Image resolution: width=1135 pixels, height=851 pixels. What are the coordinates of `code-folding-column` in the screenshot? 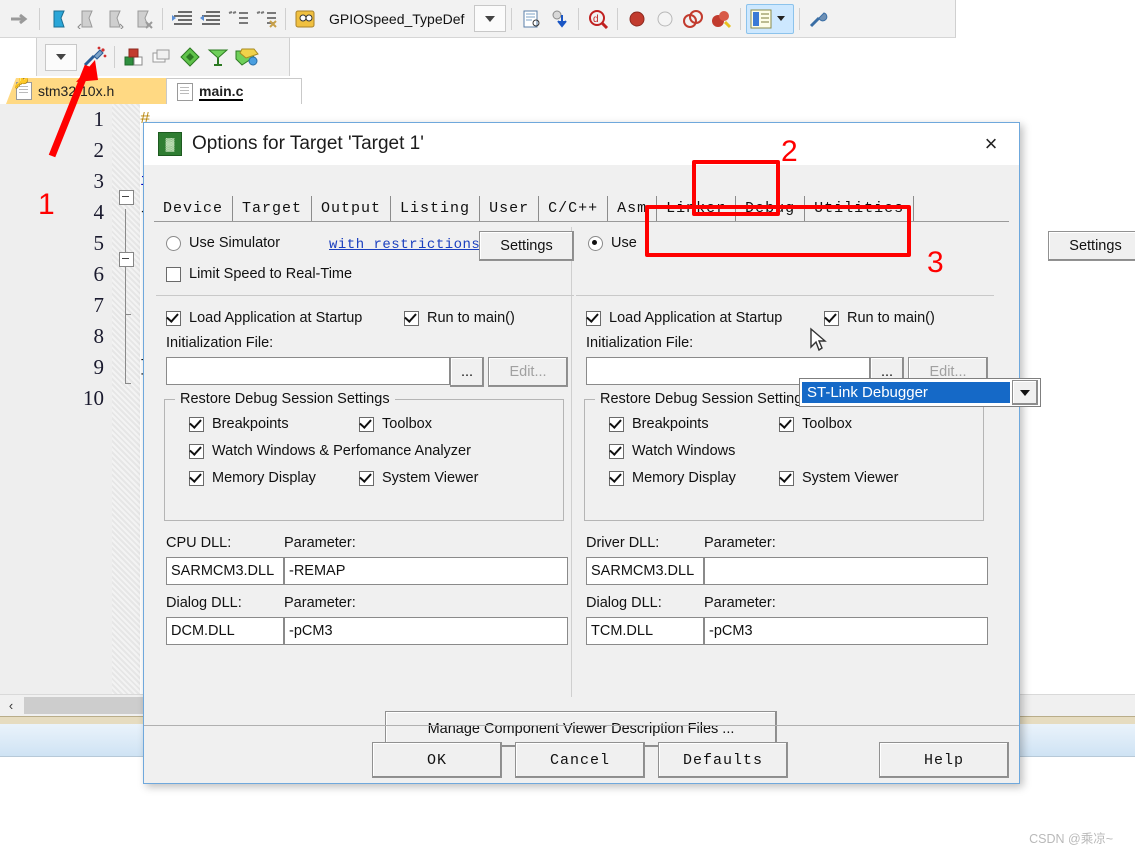 It's located at (126, 399).